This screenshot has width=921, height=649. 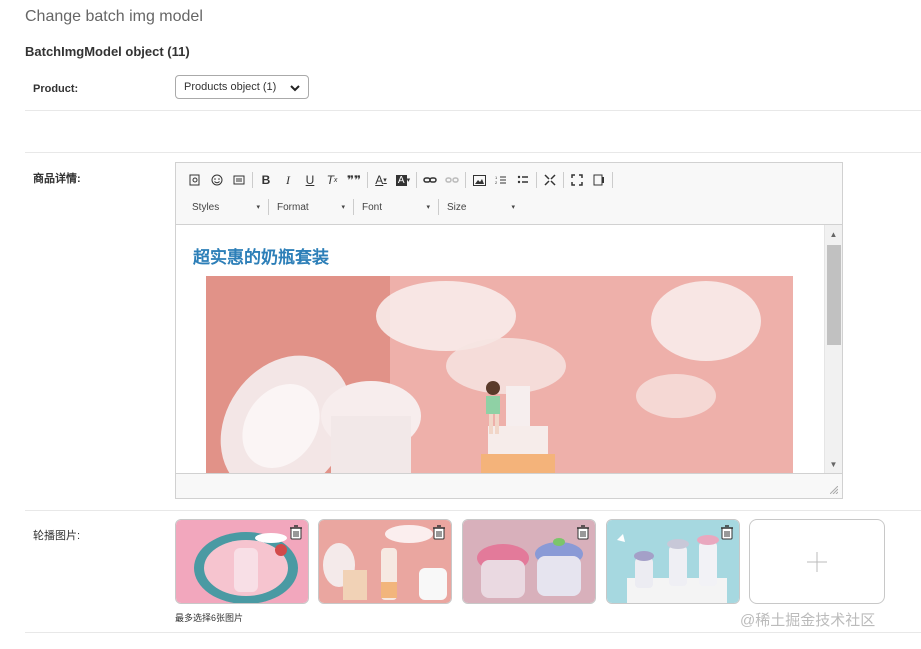 I want to click on size-combo: Size ▾, so click(x=481, y=207).